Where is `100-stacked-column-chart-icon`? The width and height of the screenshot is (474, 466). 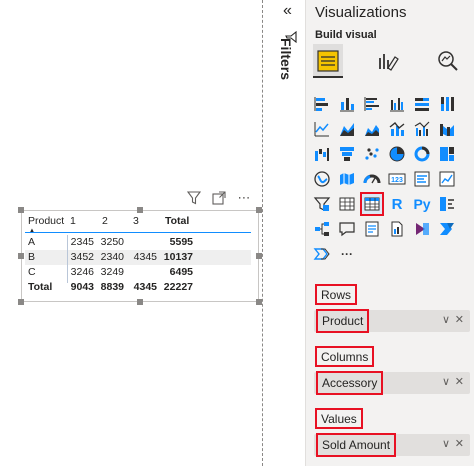 100-stacked-column-chart-icon is located at coordinates (447, 104).